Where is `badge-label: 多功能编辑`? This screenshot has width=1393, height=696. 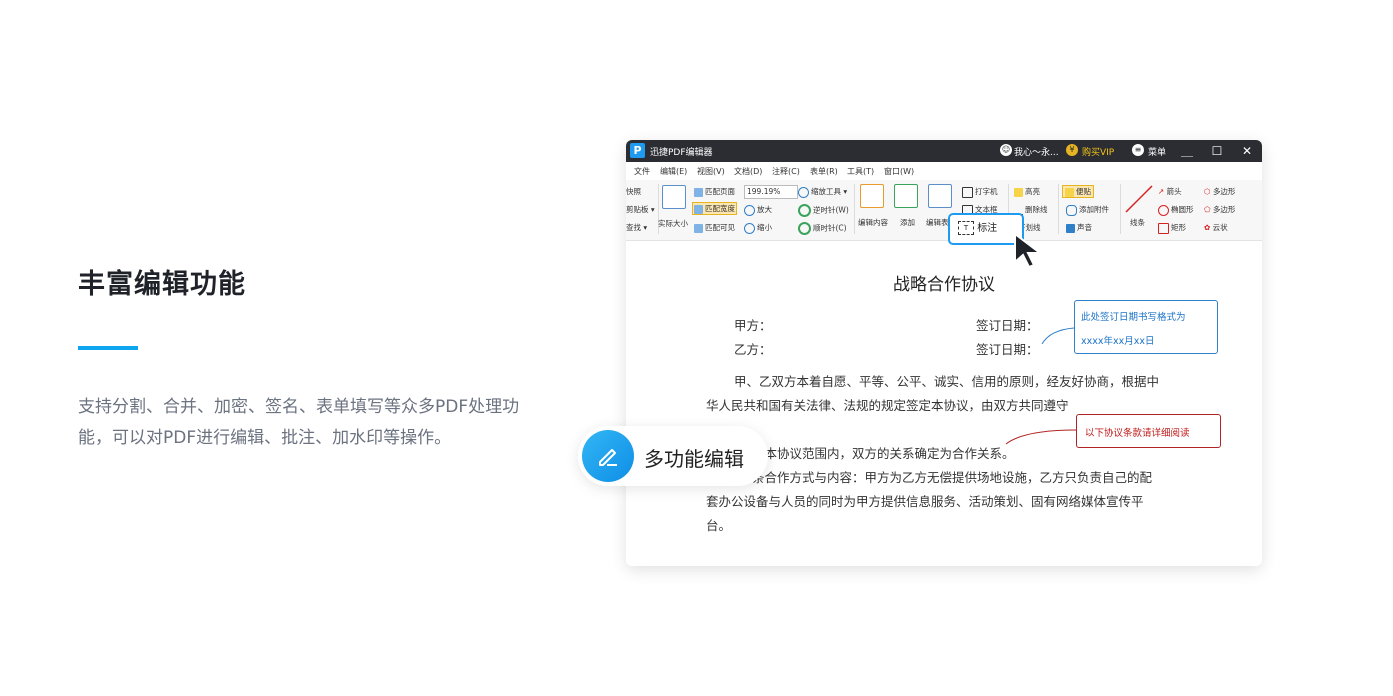 badge-label: 多功能编辑 is located at coordinates (694, 459).